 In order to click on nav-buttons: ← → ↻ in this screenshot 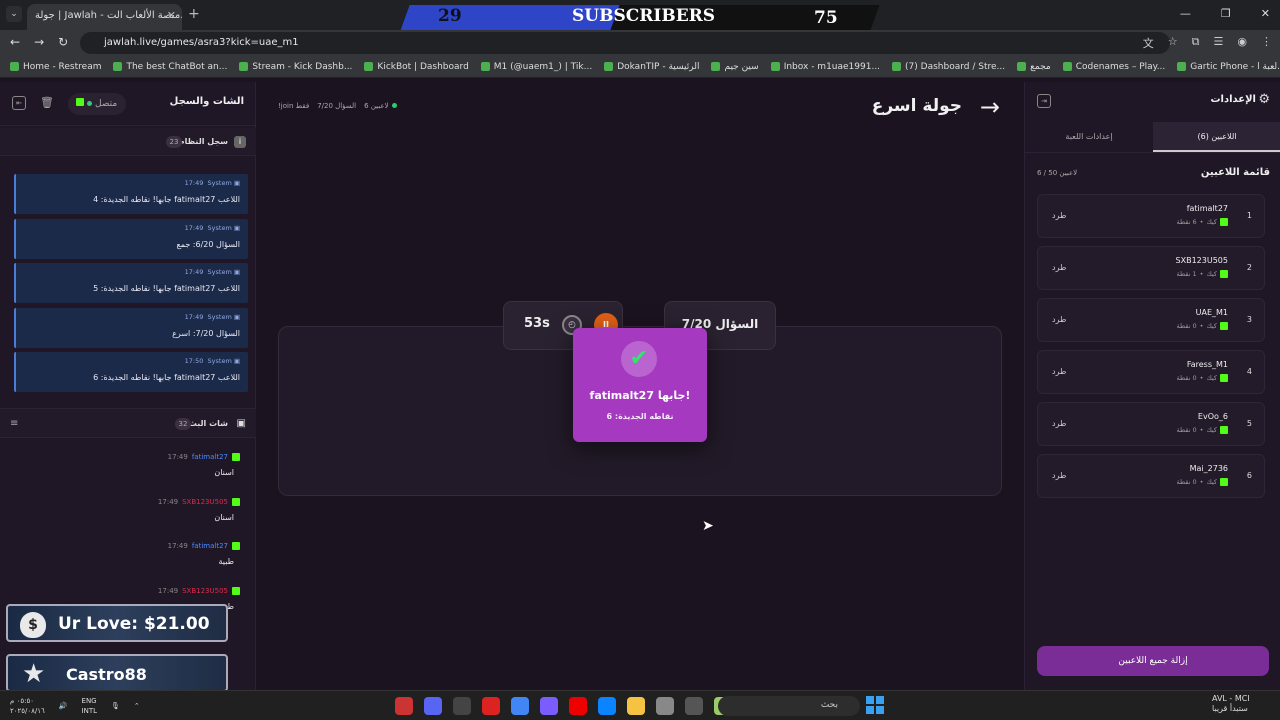, I will do `click(39, 42)`.